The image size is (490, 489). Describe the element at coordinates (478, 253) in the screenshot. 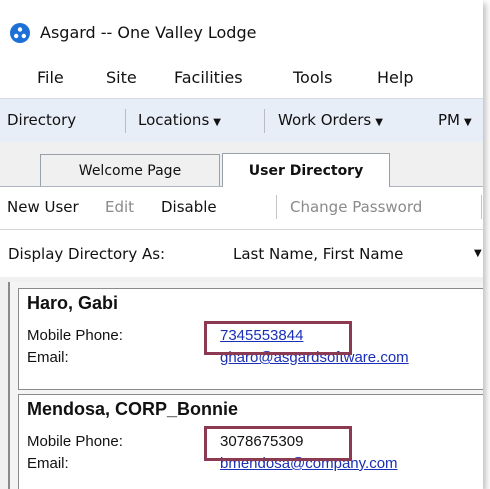

I see `chevron-down-icon: ▼` at that location.